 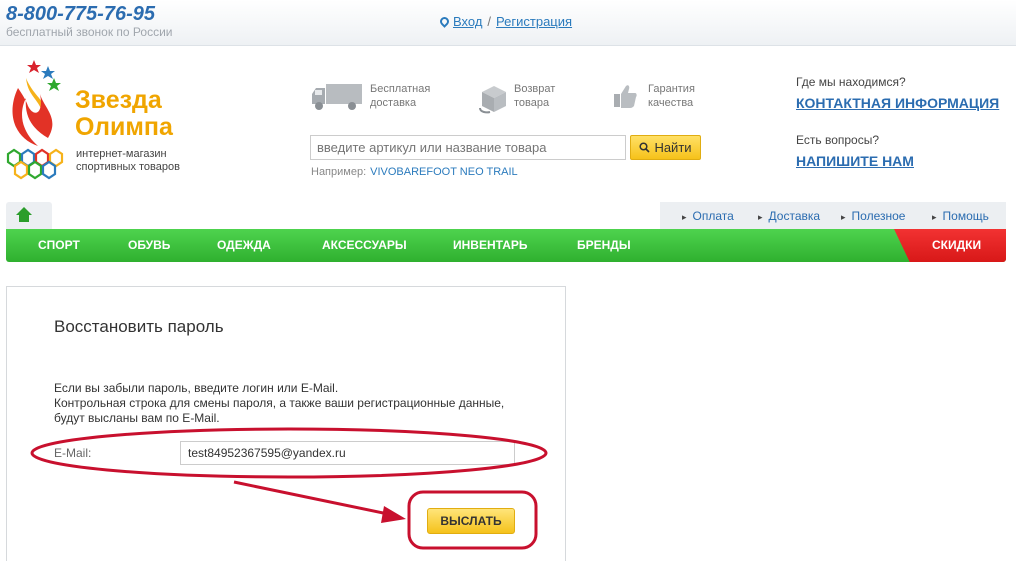 What do you see at coordinates (80, 14) in the screenshot?
I see `phone-number: 8-800-775-76-95` at bounding box center [80, 14].